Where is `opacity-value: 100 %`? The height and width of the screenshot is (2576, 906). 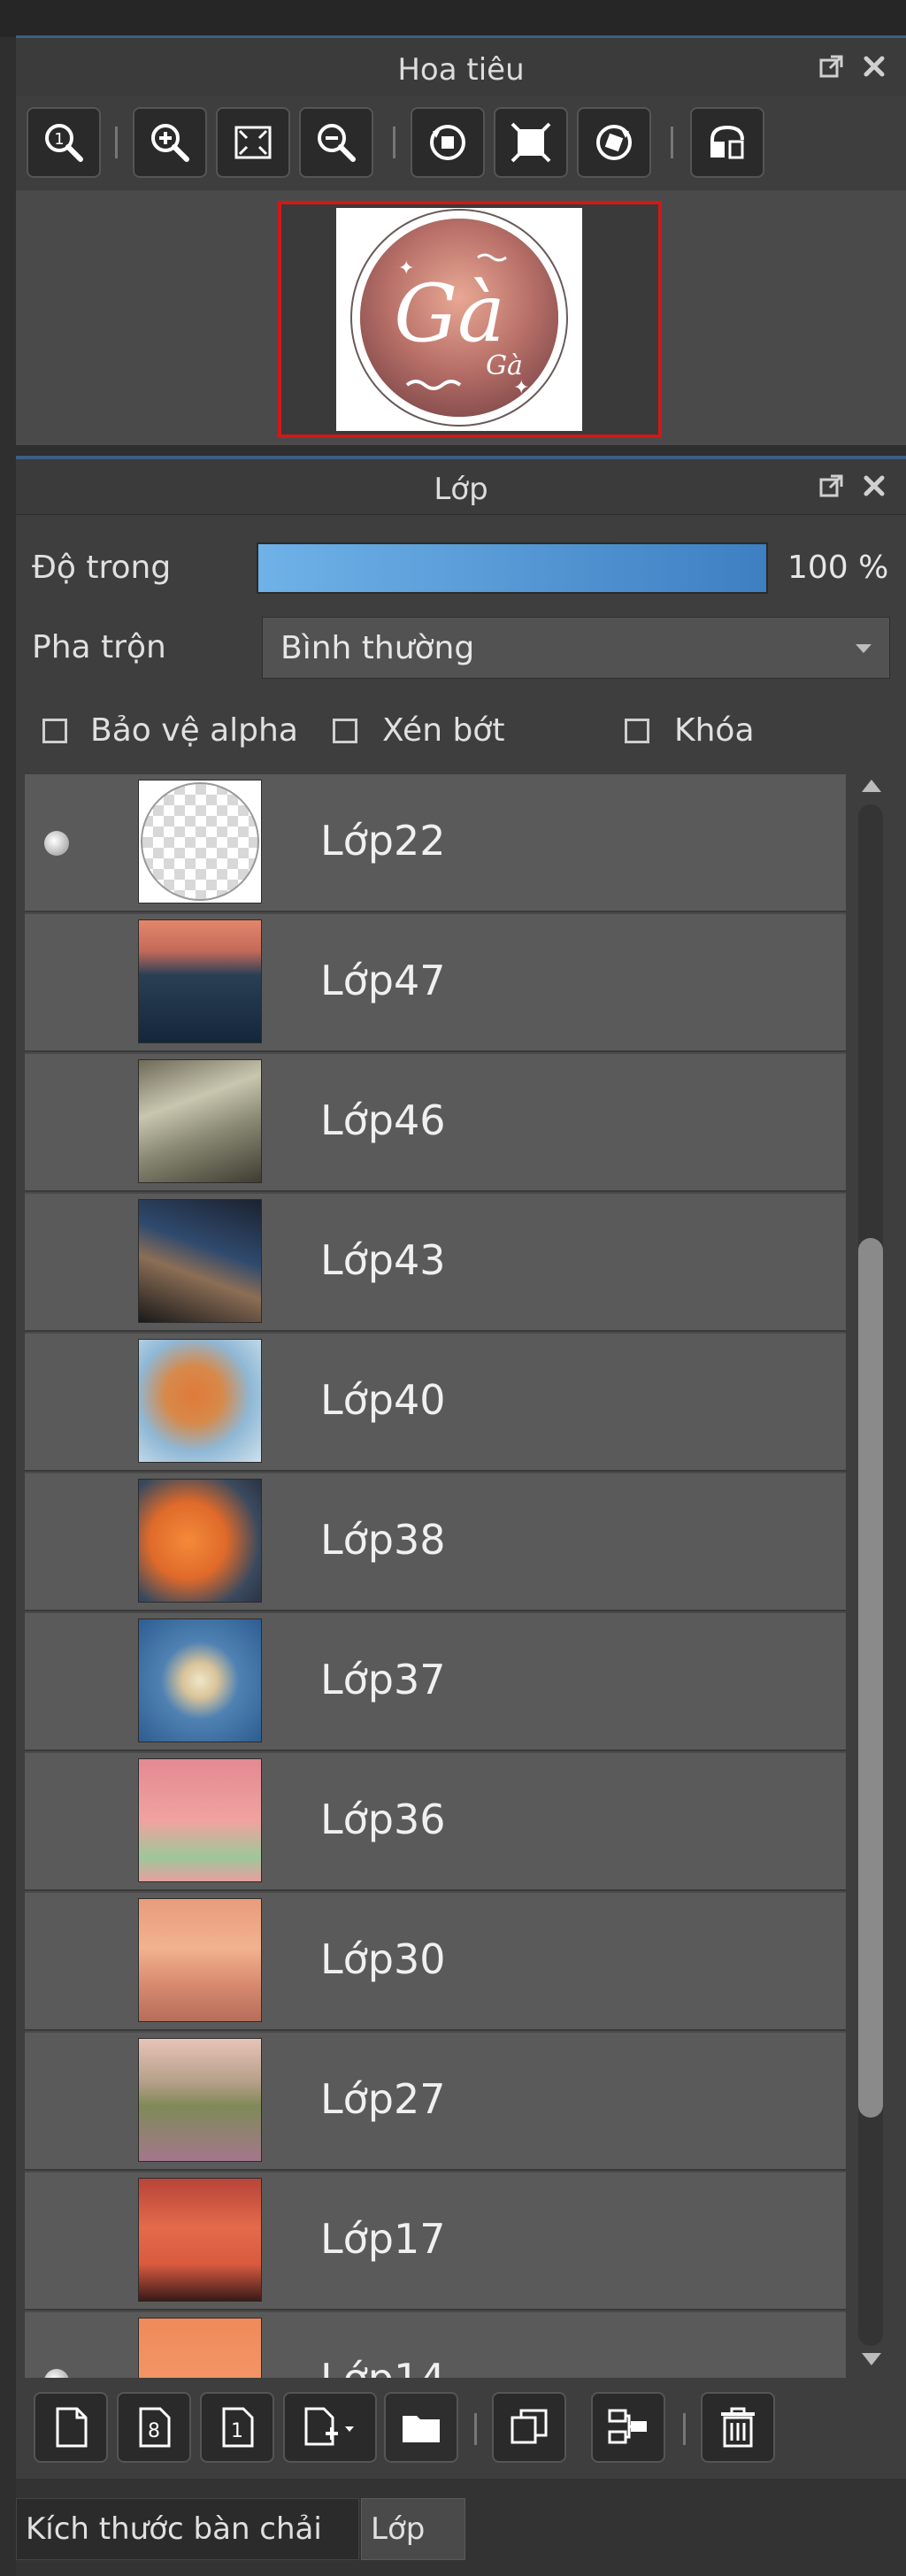
opacity-value: 100 % is located at coordinates (838, 568).